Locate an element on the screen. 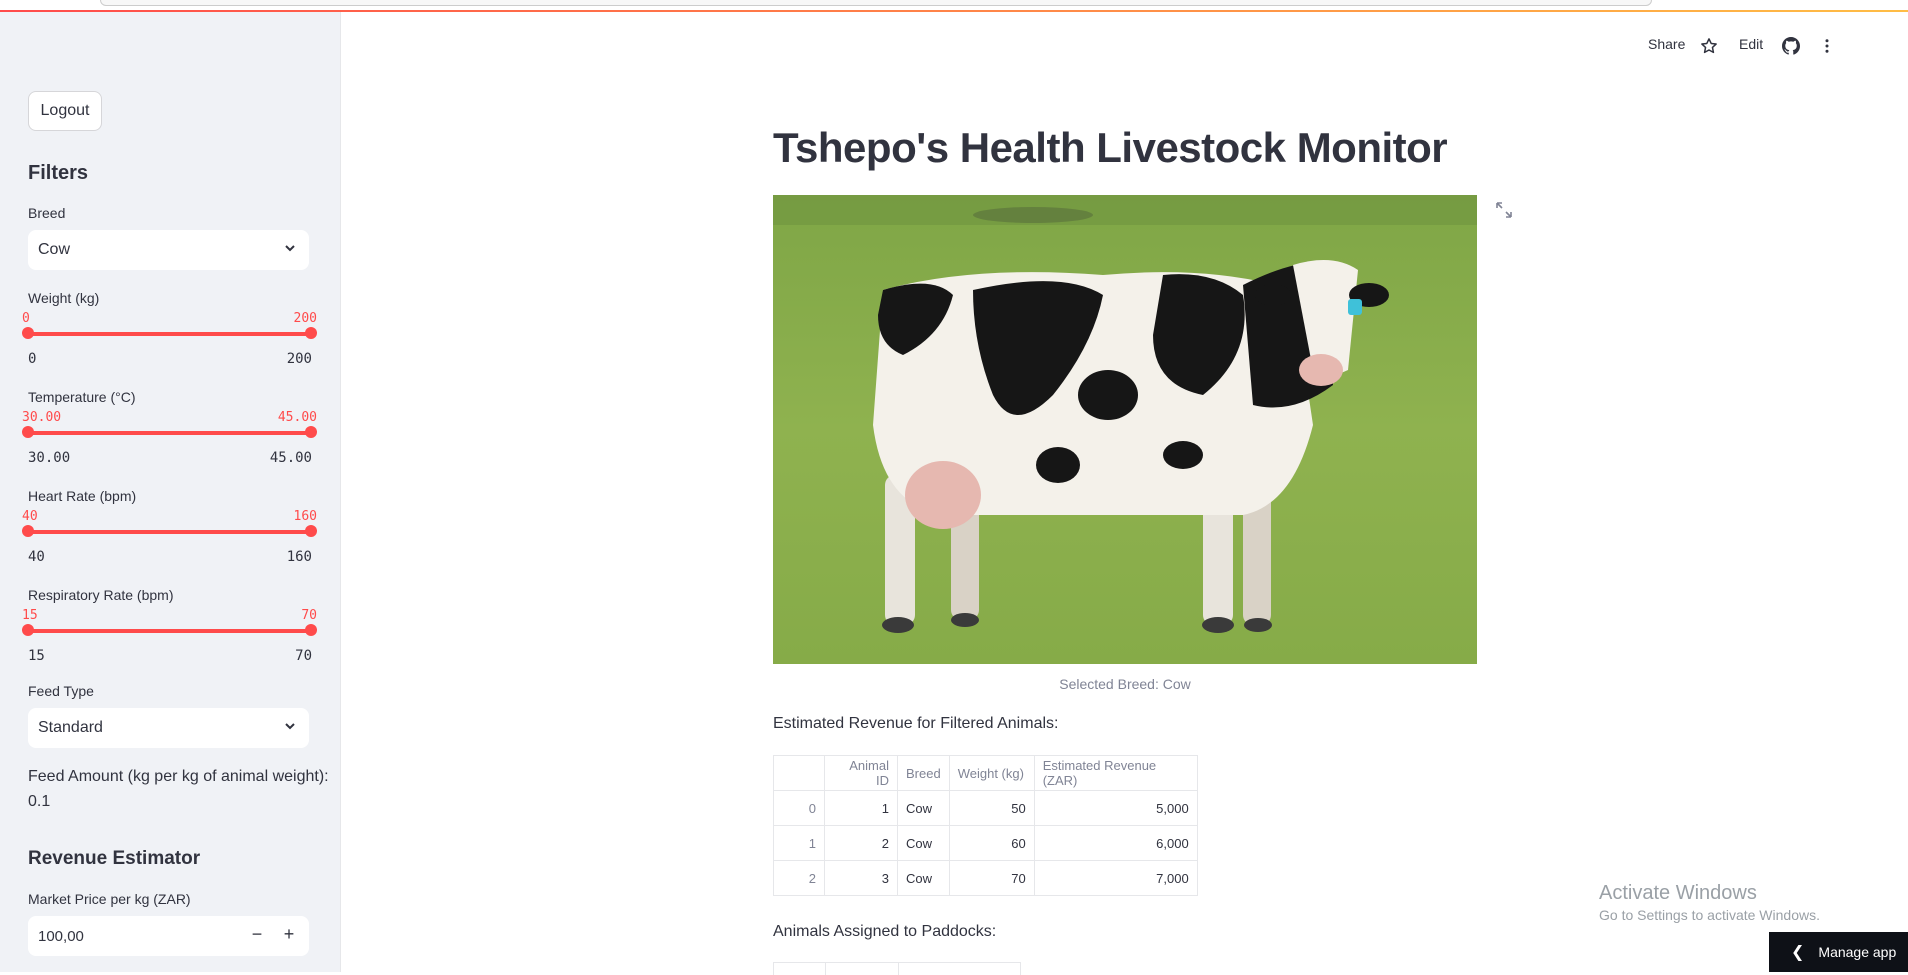 This screenshot has height=975, width=1908. table-row: 2 3 Cow 70 7,000 is located at coordinates (985, 878).